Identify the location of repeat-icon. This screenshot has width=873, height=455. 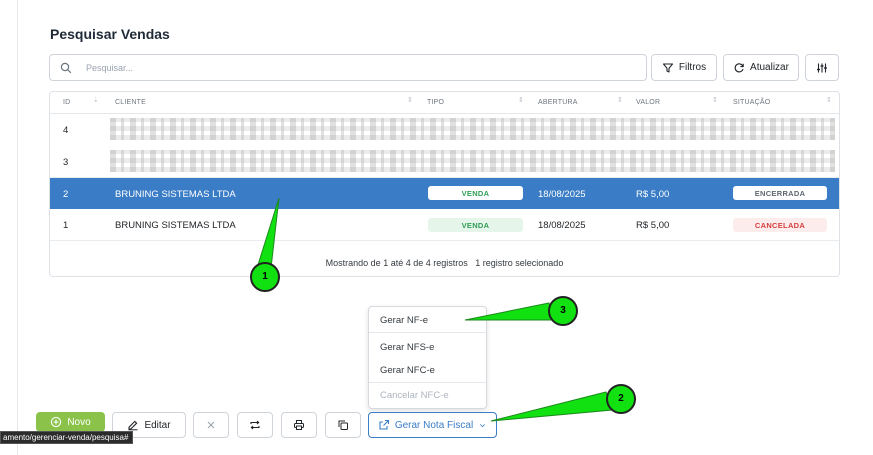
(255, 425).